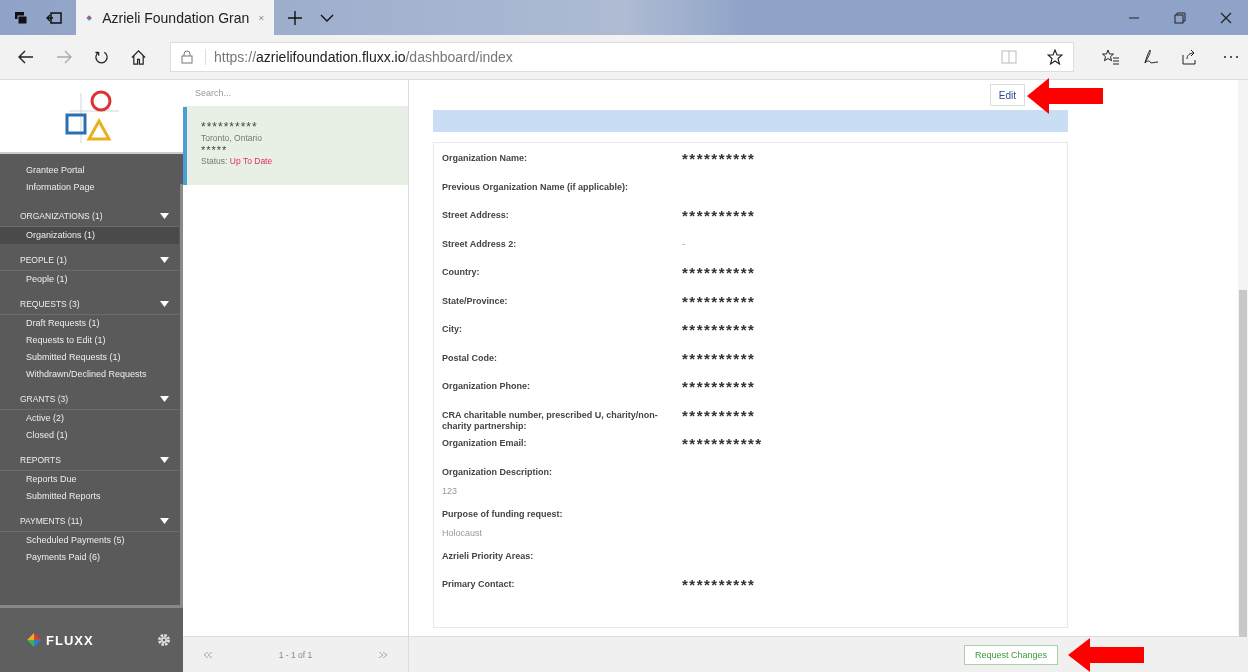 The height and width of the screenshot is (672, 1248). Describe the element at coordinates (26, 57) in the screenshot. I see `back-icon` at that location.